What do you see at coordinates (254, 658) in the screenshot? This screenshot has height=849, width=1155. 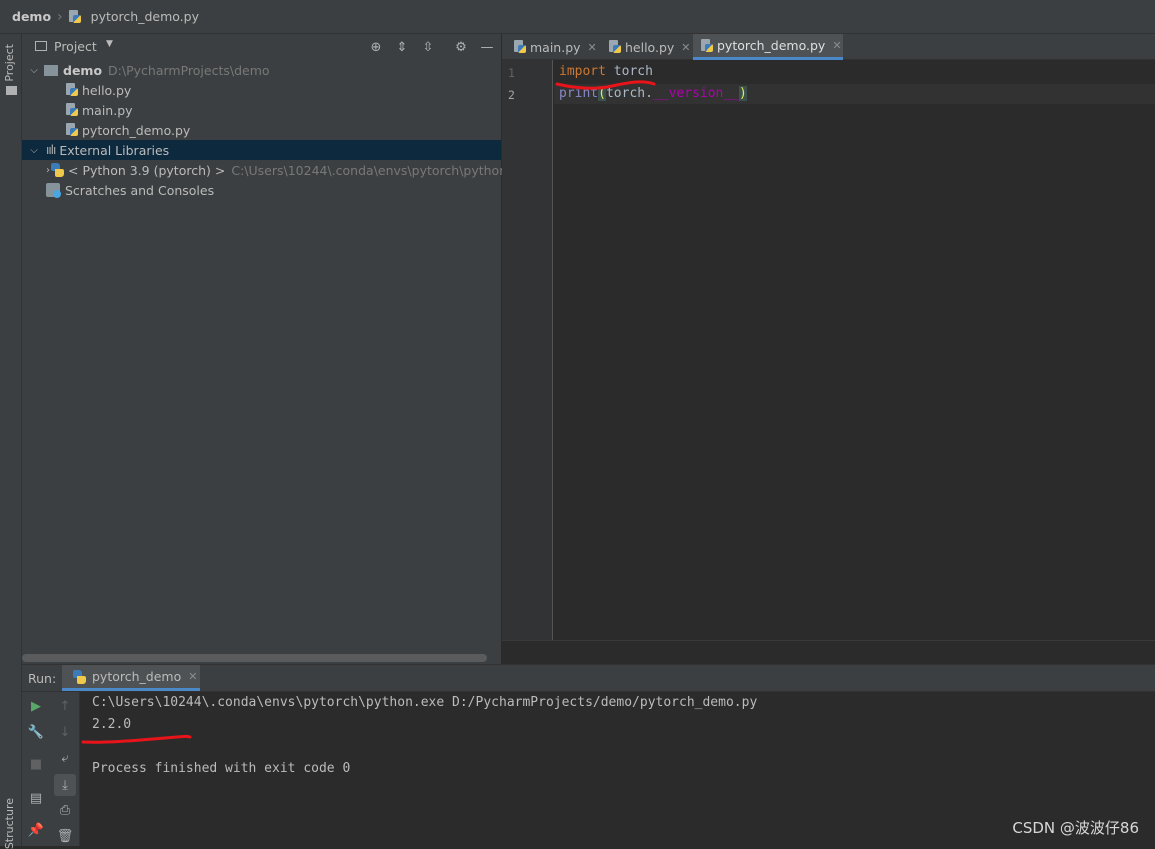 I see `horizontal-scrollbar` at bounding box center [254, 658].